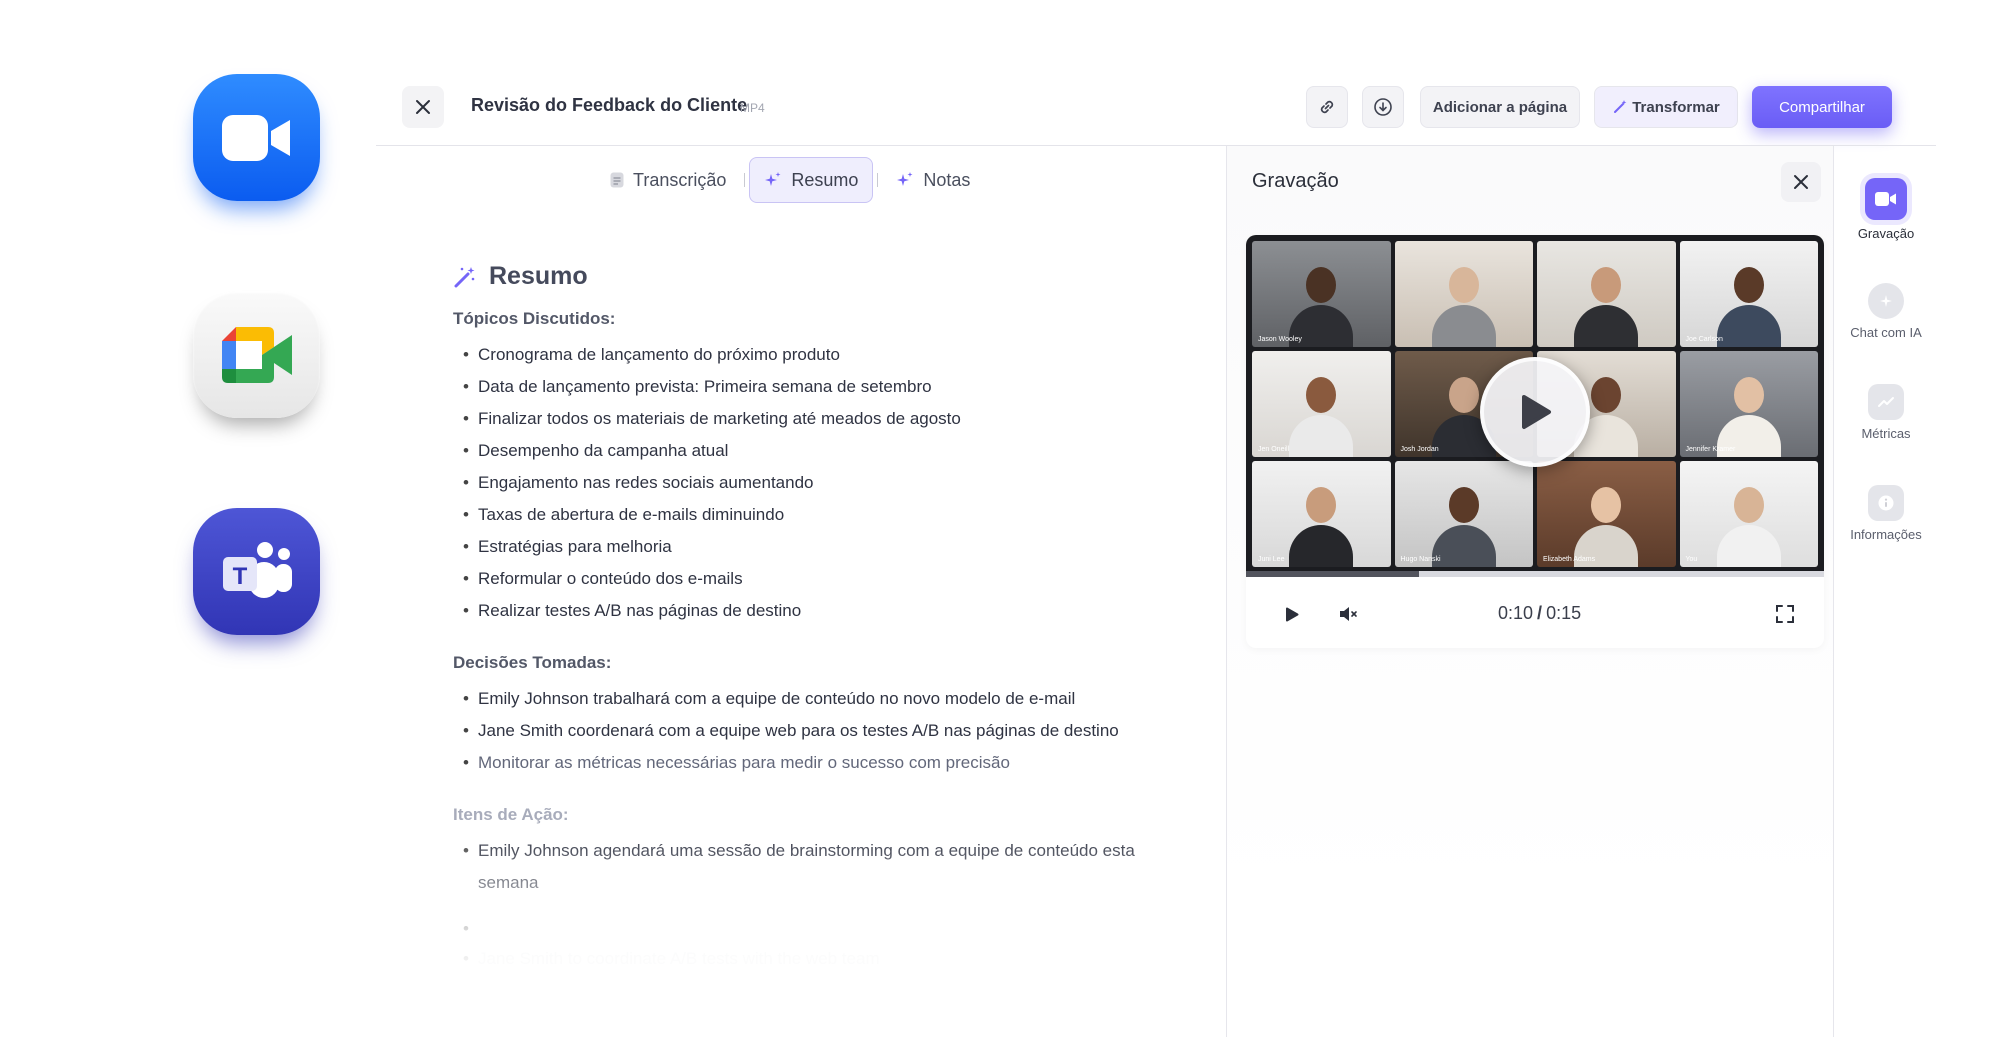 This screenshot has height=1037, width=2004. I want to click on list-item: Estratégias para melhoria, so click(813, 547).